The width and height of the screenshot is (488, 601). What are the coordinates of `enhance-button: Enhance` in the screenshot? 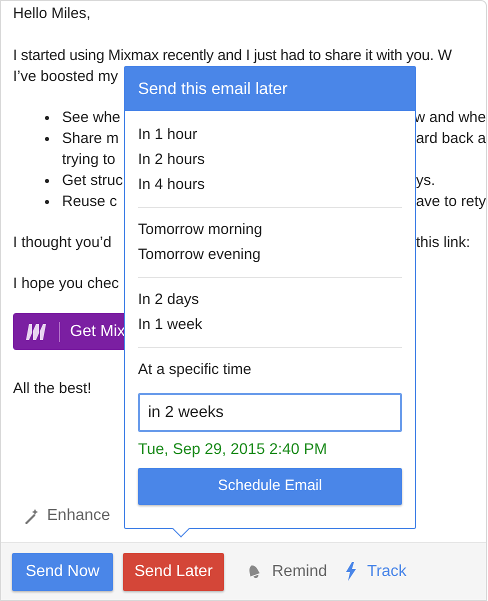 It's located at (78, 516).